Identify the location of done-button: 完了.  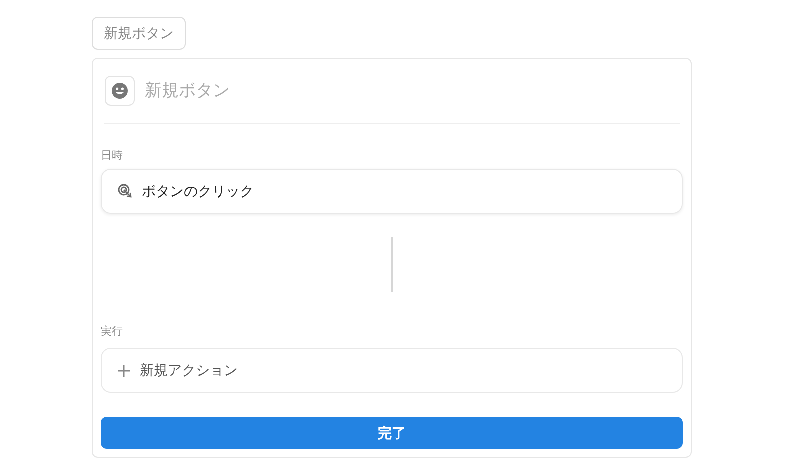
(392, 433).